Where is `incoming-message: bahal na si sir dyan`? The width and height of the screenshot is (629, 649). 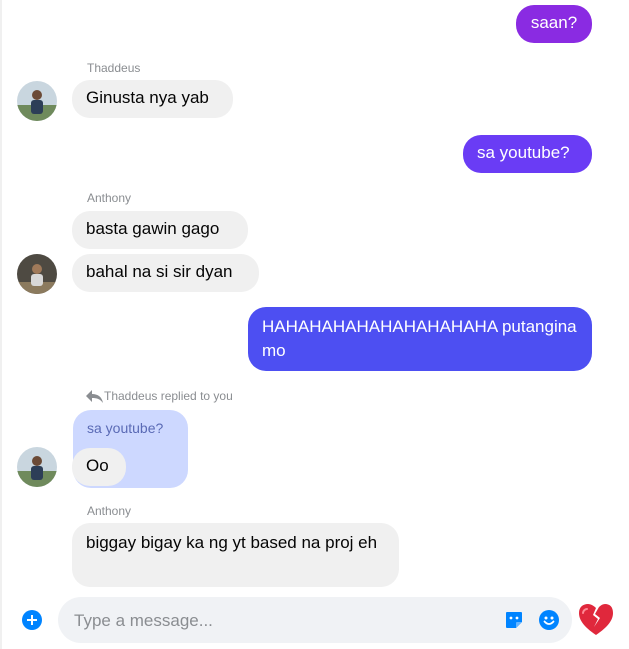 incoming-message: bahal na si sir dyan is located at coordinates (165, 273).